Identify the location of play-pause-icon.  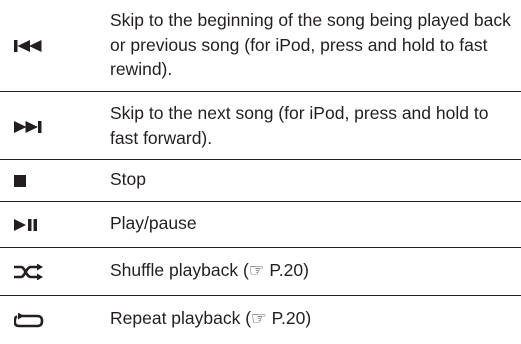
(34, 225).